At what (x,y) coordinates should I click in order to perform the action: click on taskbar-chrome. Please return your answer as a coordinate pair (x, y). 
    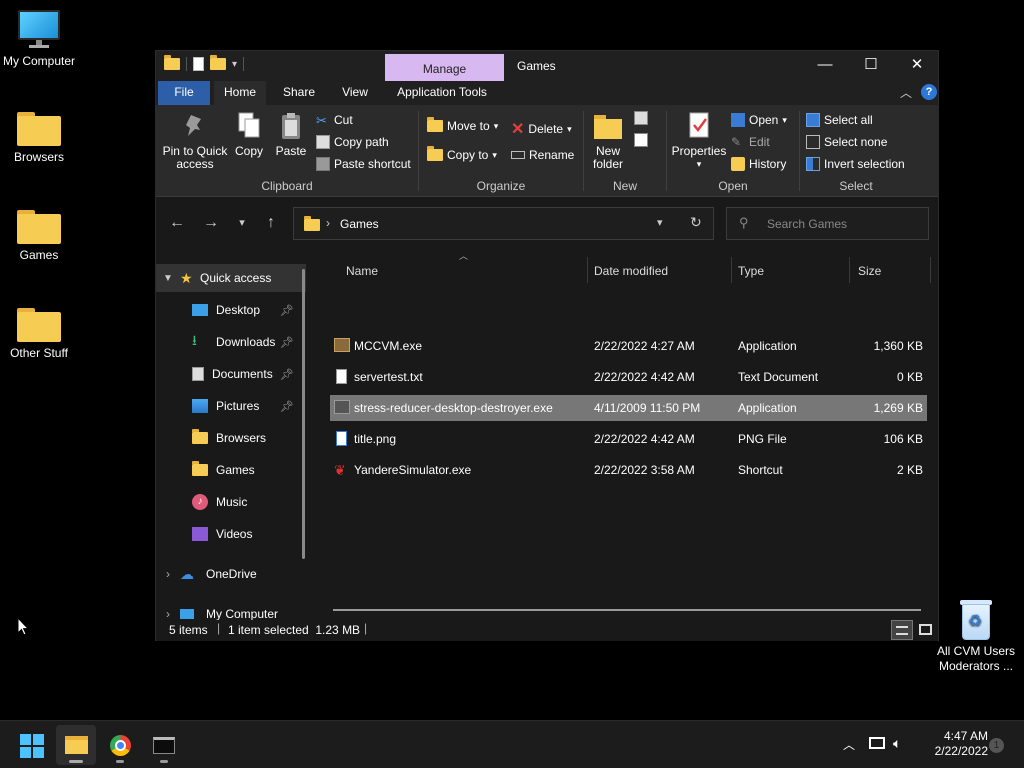
    Looking at the image, I should click on (120, 745).